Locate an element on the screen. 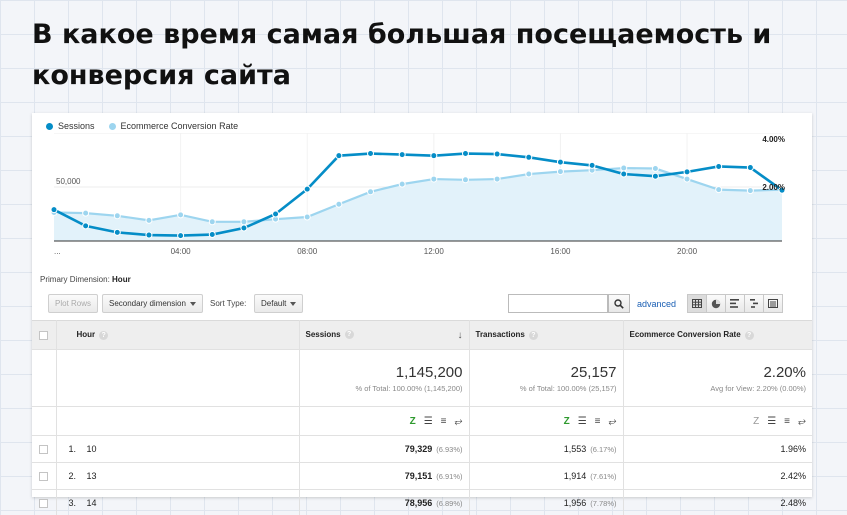 The height and width of the screenshot is (515, 847). table-row: 1. 10 79,329 (6.93%) 1,553 (6.17%) 1.96% is located at coordinates (422, 449).